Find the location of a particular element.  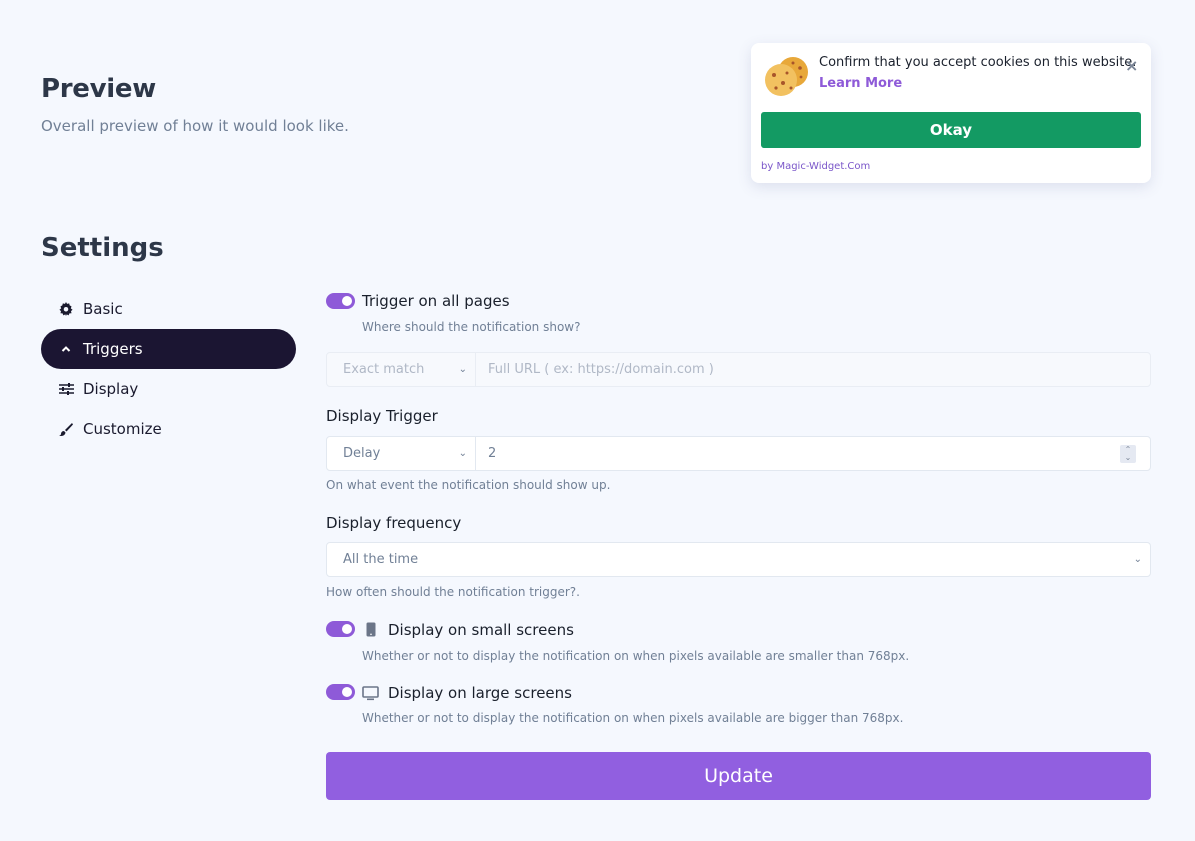

paintbrush-icon is located at coordinates (66, 429).